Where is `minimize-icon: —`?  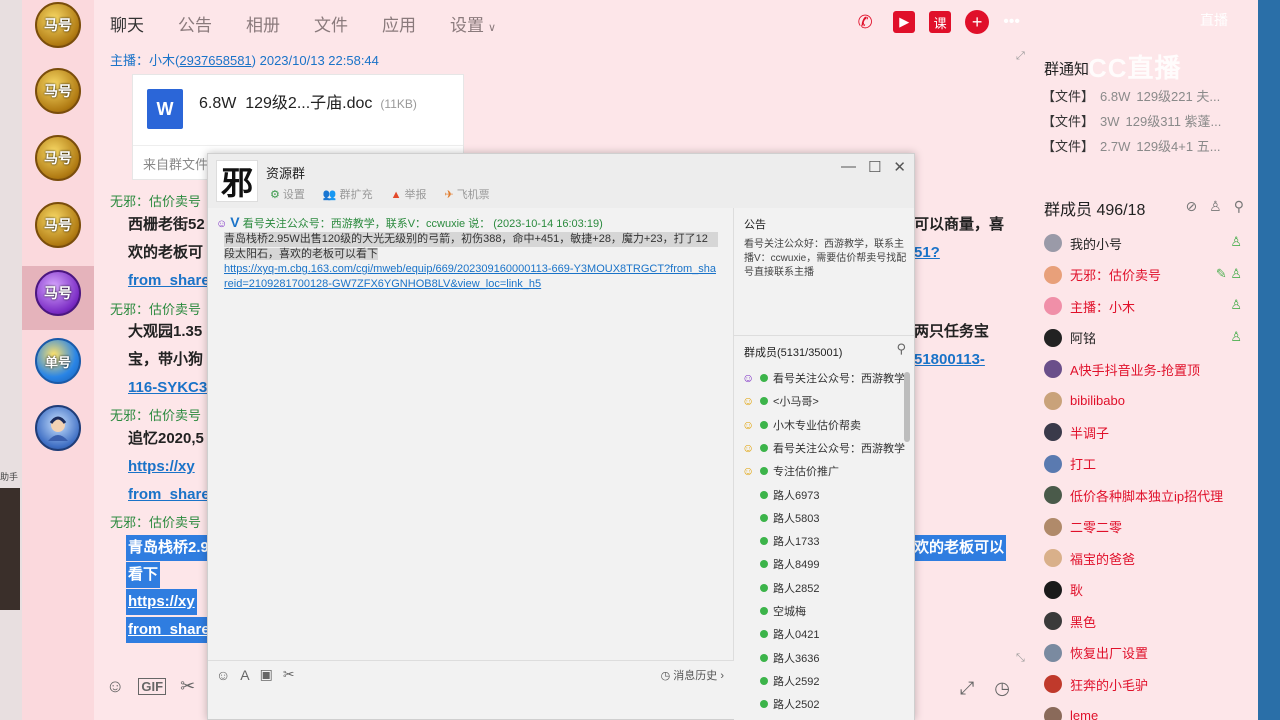 minimize-icon: — is located at coordinates (848, 167).